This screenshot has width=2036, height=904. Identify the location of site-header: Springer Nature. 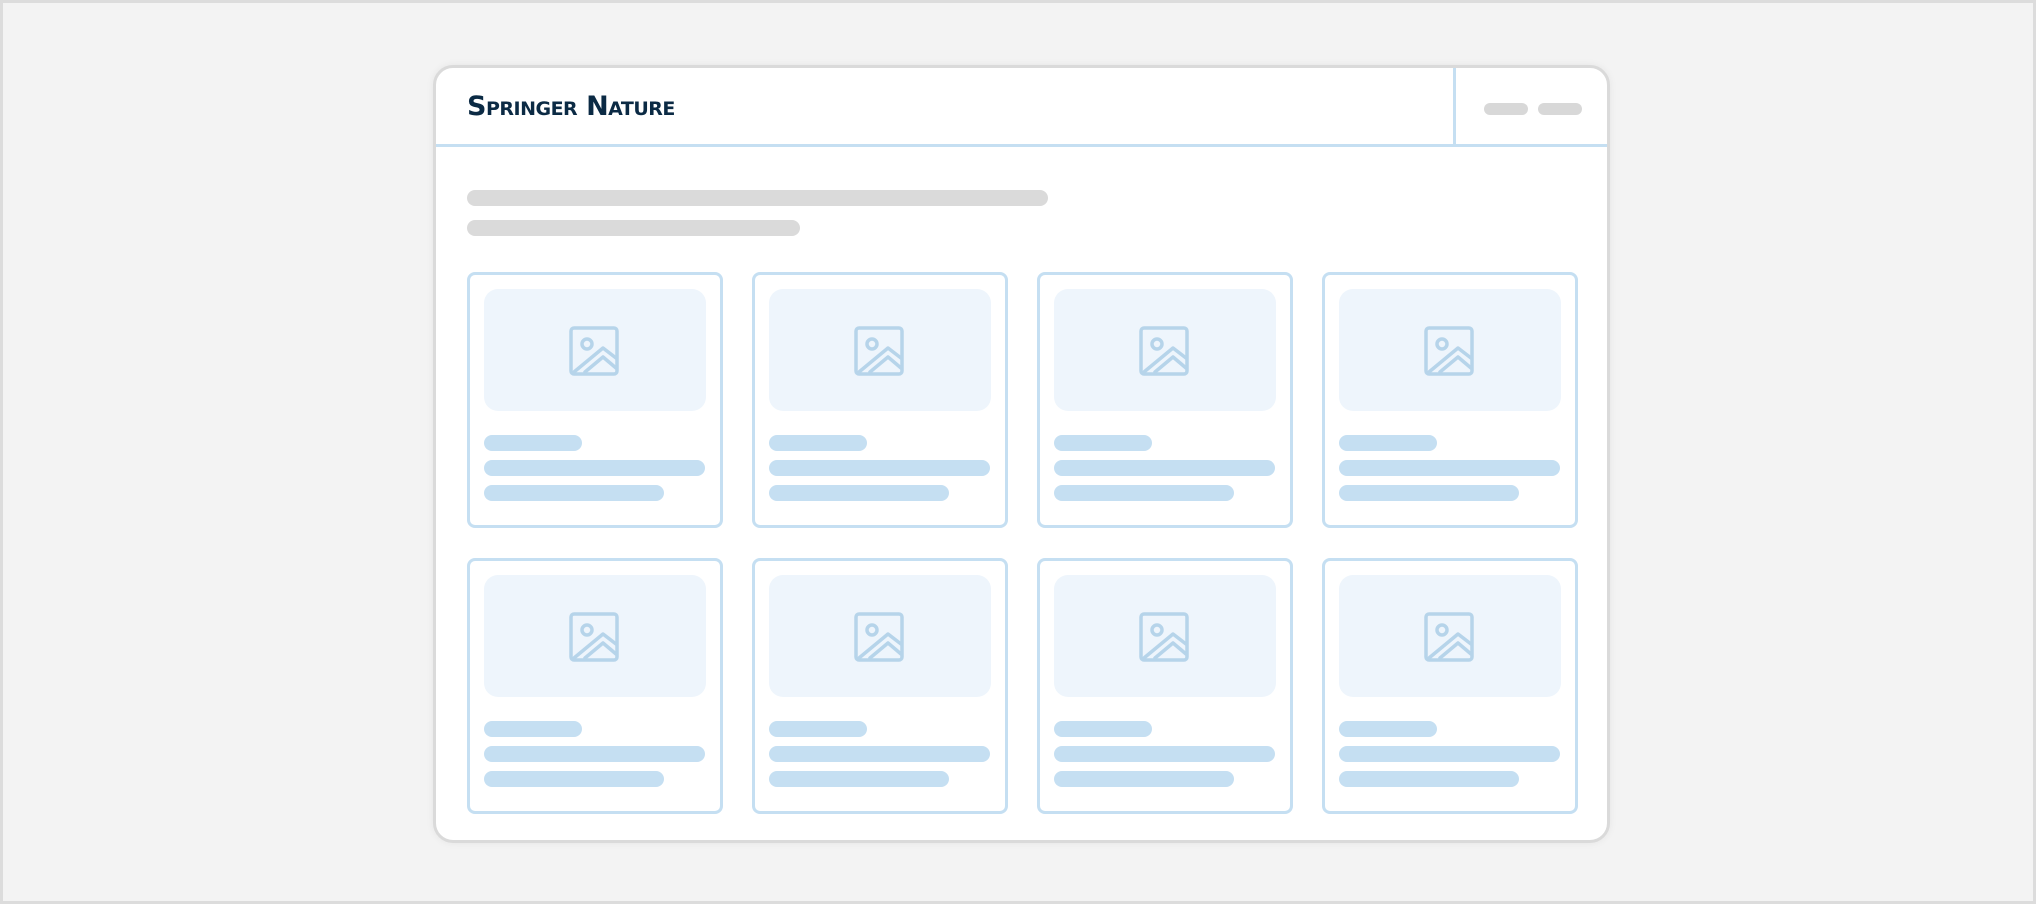
(1021, 107).